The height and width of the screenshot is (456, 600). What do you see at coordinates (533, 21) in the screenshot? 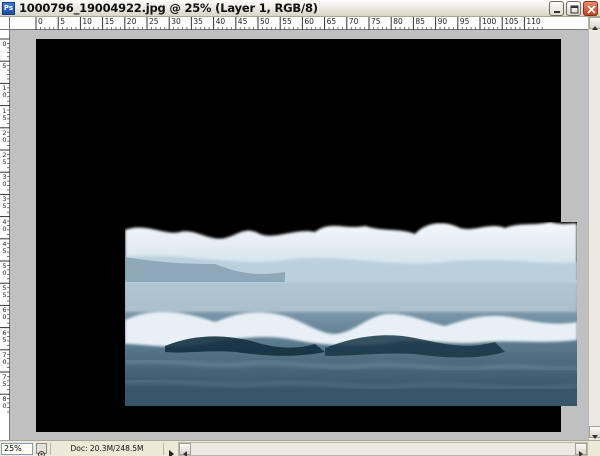
I see `ruler-label: 110` at bounding box center [533, 21].